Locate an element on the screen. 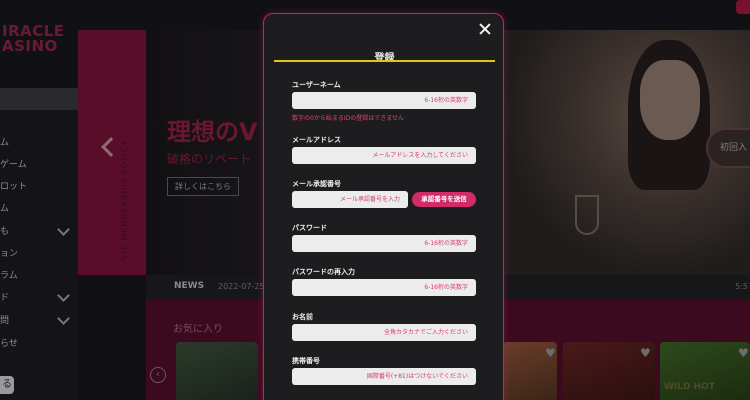  email-code-label: メール承認番号 is located at coordinates (316, 184).